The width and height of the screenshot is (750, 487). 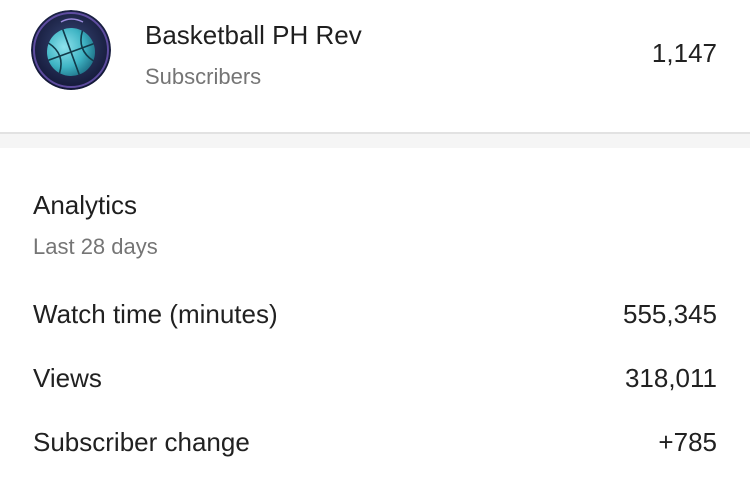 I want to click on subscribers-label: Subscribers, so click(x=203, y=76).